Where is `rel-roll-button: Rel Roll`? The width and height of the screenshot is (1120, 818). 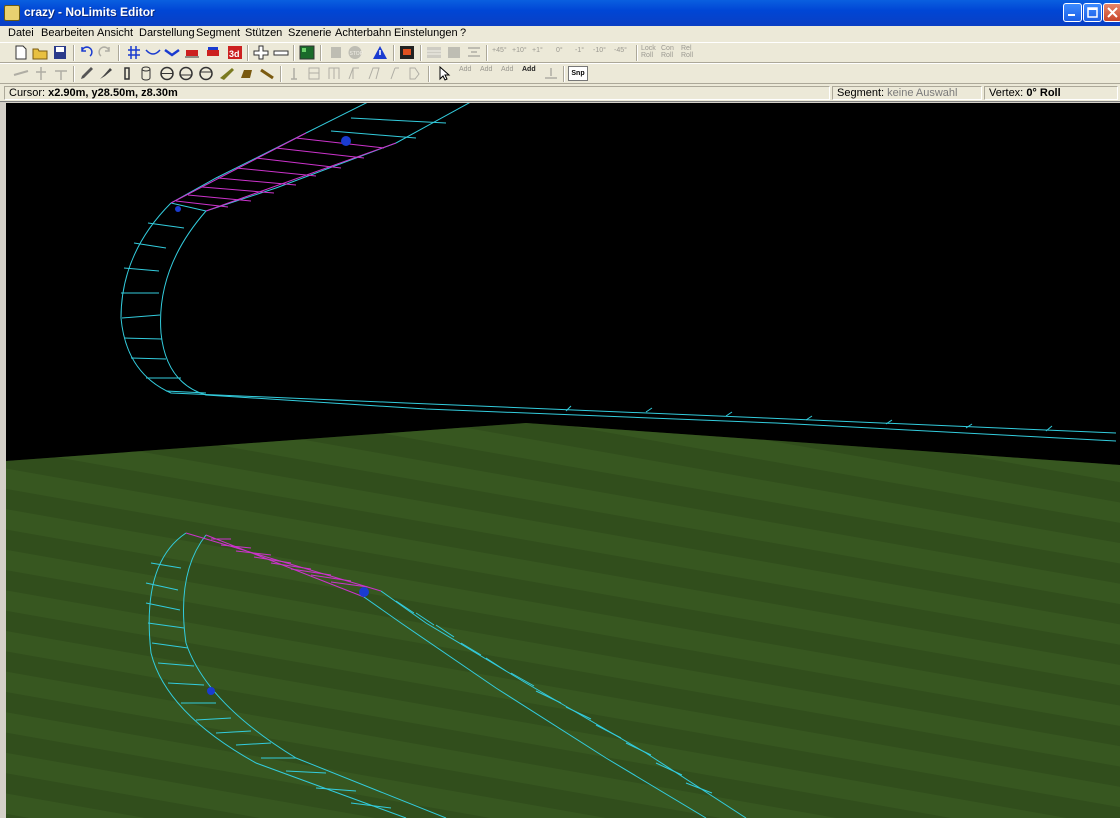
rel-roll-button: Rel Roll is located at coordinates (687, 52).